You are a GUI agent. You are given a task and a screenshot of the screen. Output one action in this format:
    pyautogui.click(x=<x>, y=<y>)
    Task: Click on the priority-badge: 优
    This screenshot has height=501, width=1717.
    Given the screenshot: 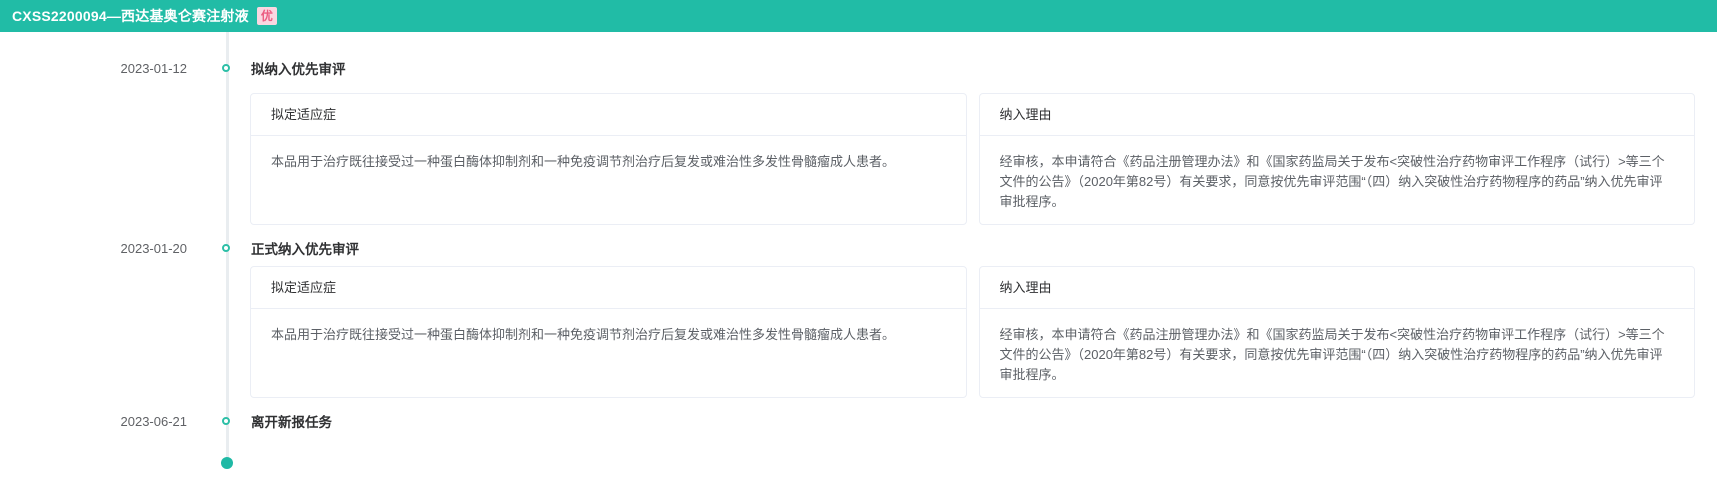 What is the action you would take?
    pyautogui.click(x=266, y=16)
    